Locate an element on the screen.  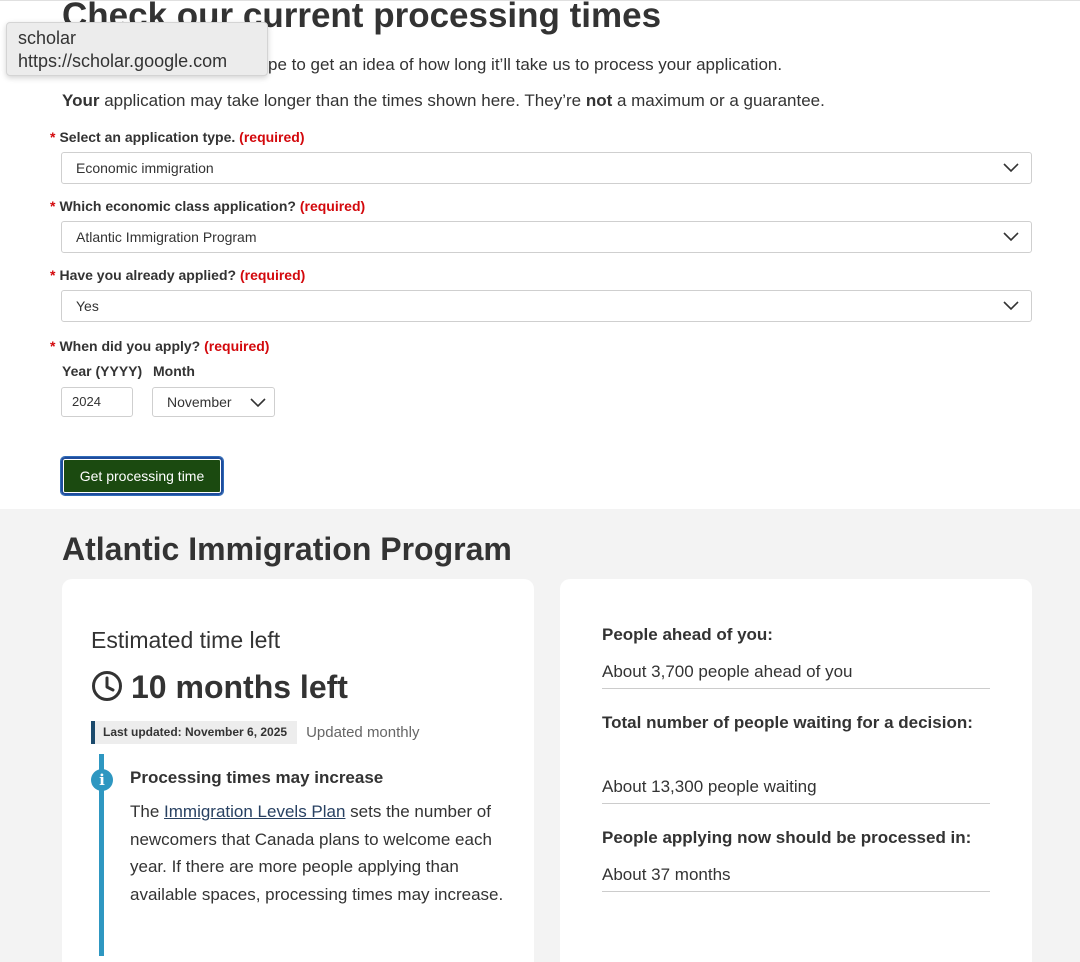
notice-title: Processing times may increase is located at coordinates (257, 777).